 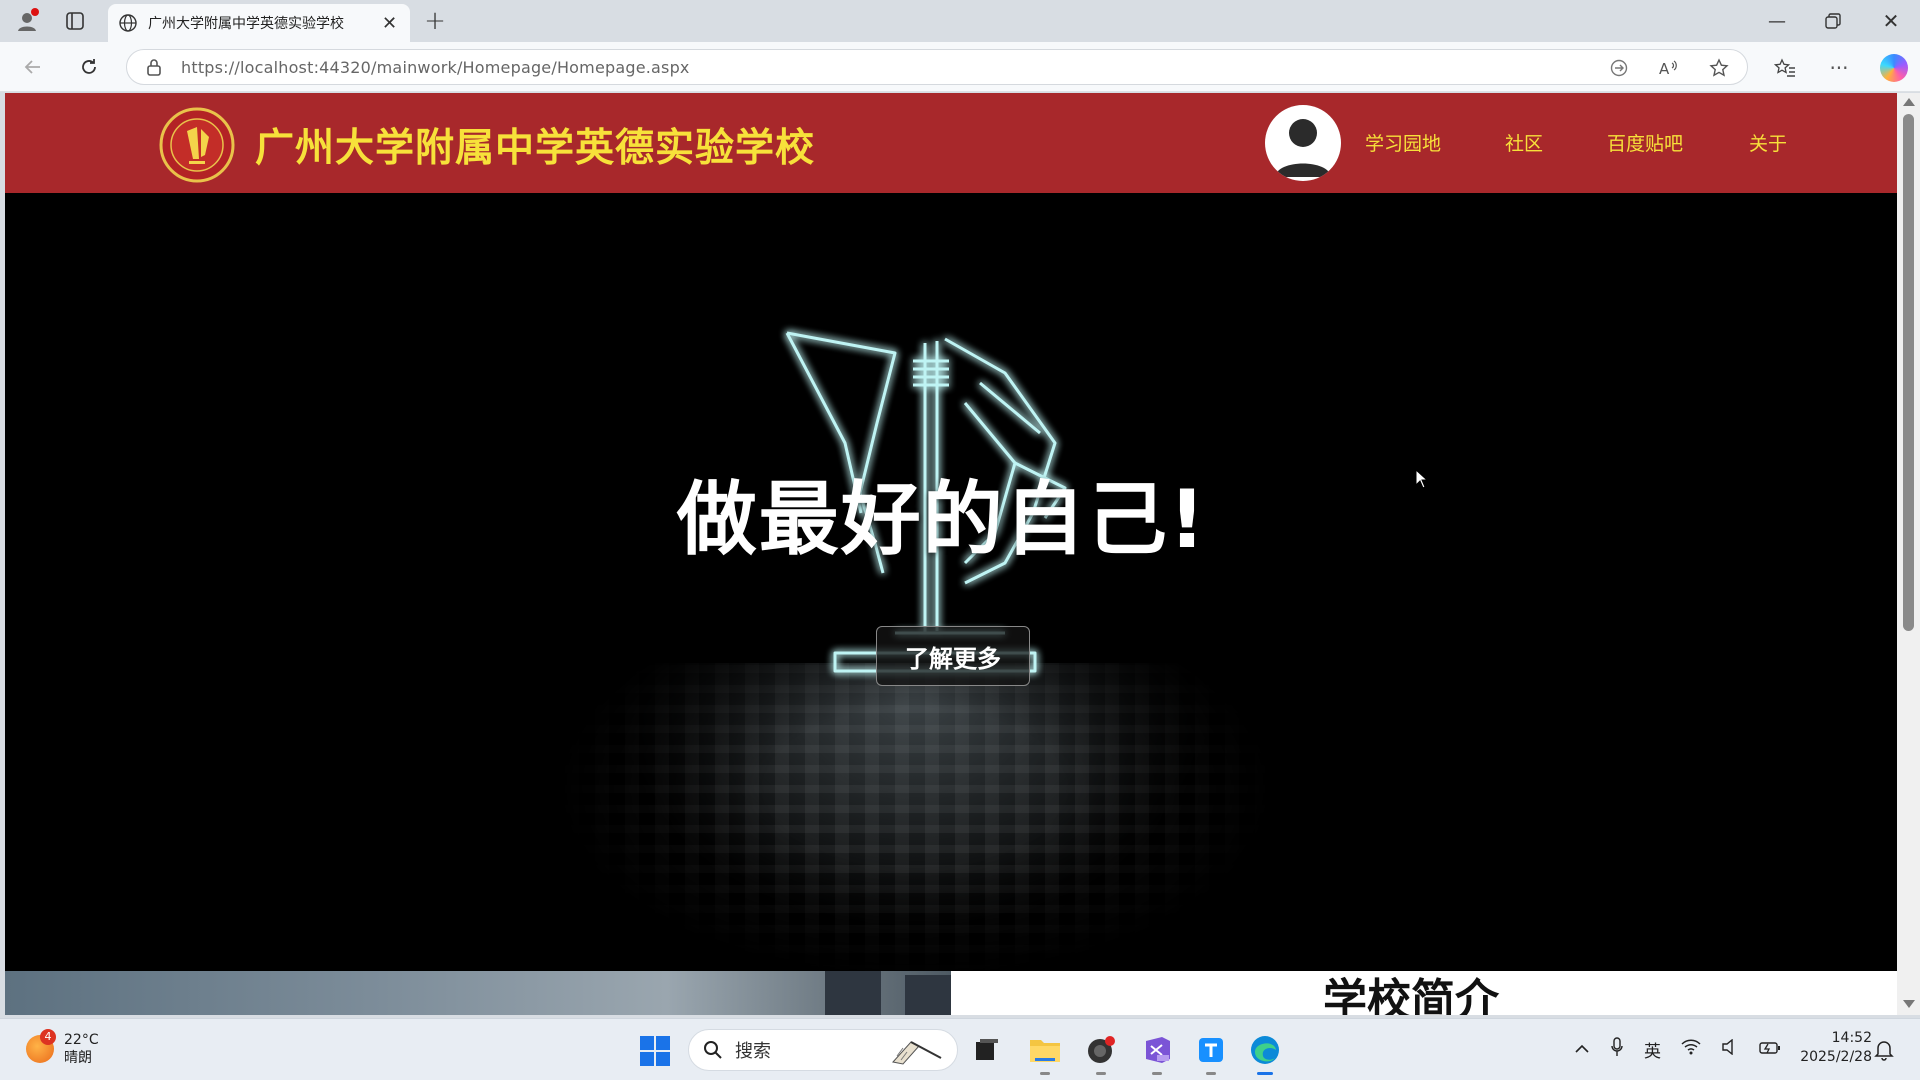 What do you see at coordinates (1836, 1057) in the screenshot?
I see `clock-date: 2025/2/28` at bounding box center [1836, 1057].